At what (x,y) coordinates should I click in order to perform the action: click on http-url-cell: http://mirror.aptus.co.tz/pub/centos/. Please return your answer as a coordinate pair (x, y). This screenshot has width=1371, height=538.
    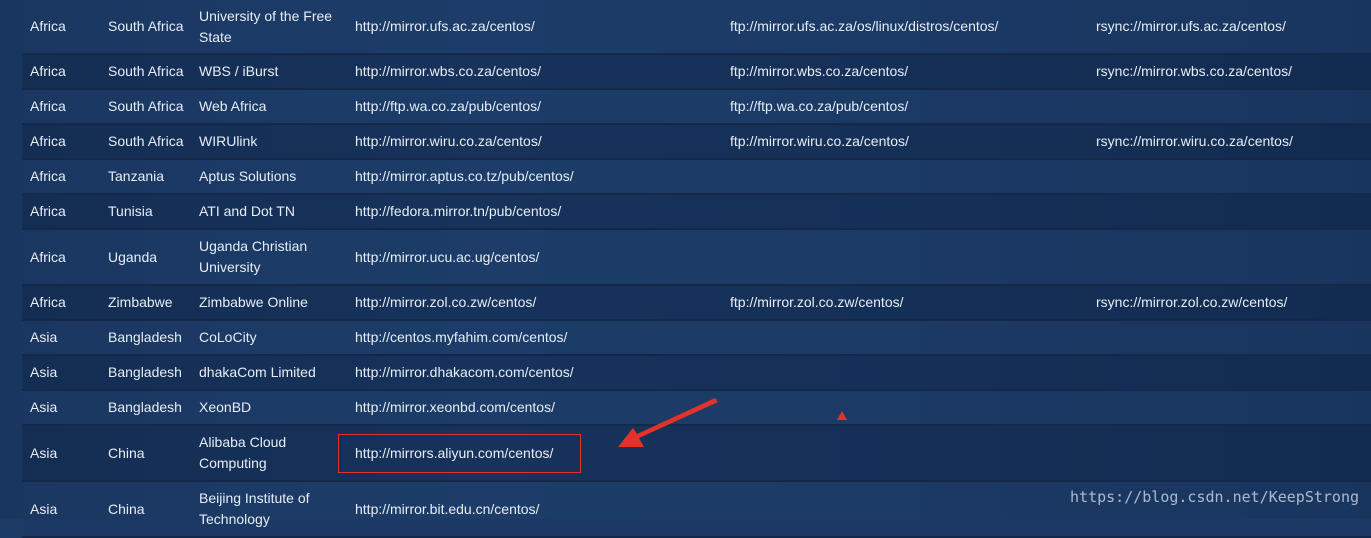
    Looking at the image, I should click on (534, 176).